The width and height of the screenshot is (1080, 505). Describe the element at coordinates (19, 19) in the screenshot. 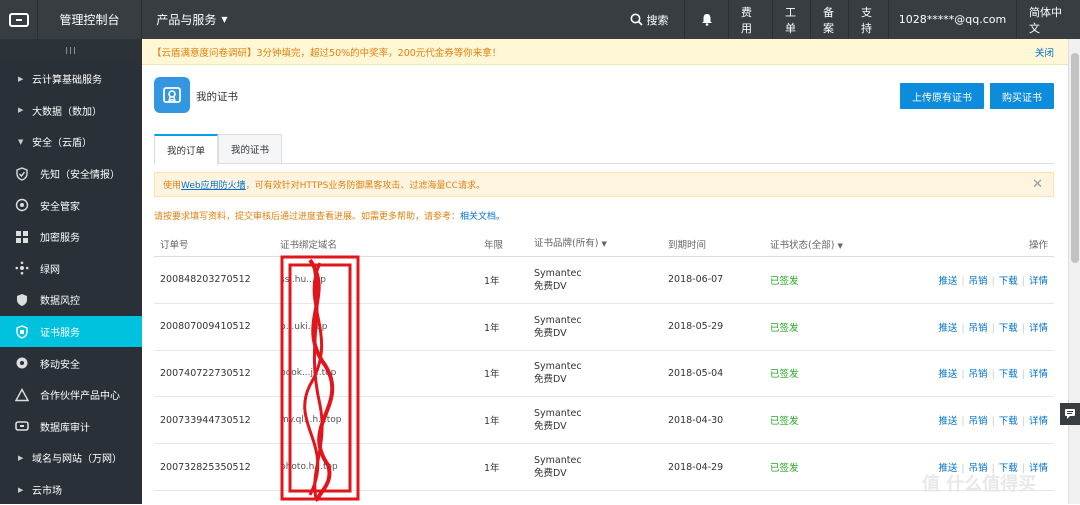

I see `aliyun-logo-icon` at that location.